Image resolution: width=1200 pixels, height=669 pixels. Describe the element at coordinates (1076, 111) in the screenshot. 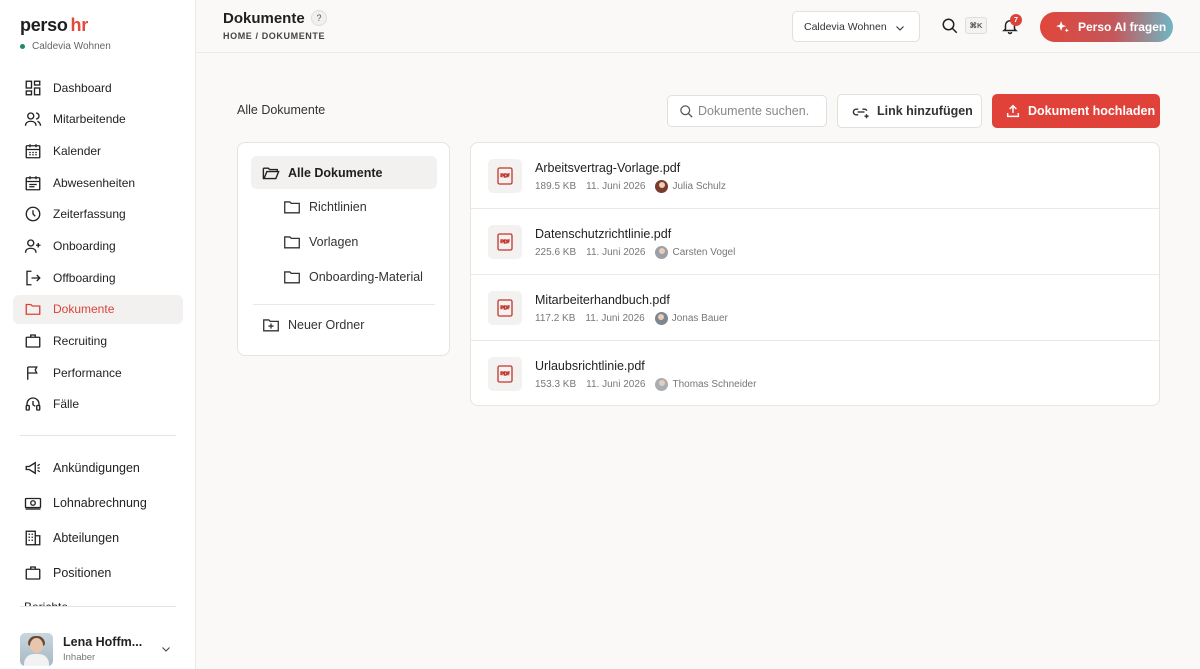

I see `upload-document-button: Dokument hochladen` at that location.